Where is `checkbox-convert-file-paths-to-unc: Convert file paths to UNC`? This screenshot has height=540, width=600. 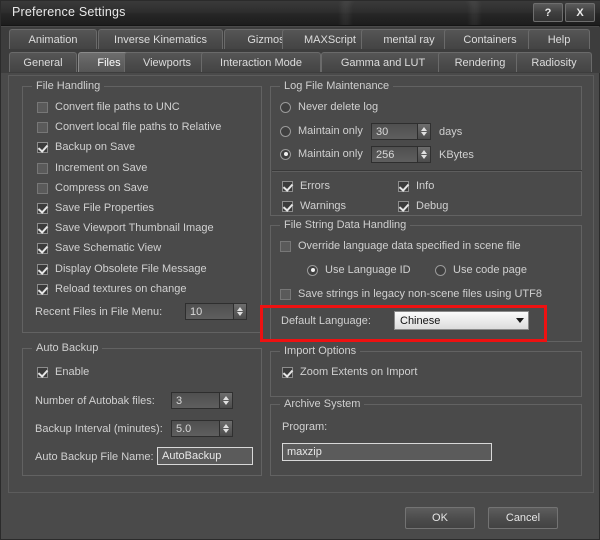 checkbox-convert-file-paths-to-unc: Convert file paths to UNC is located at coordinates (108, 107).